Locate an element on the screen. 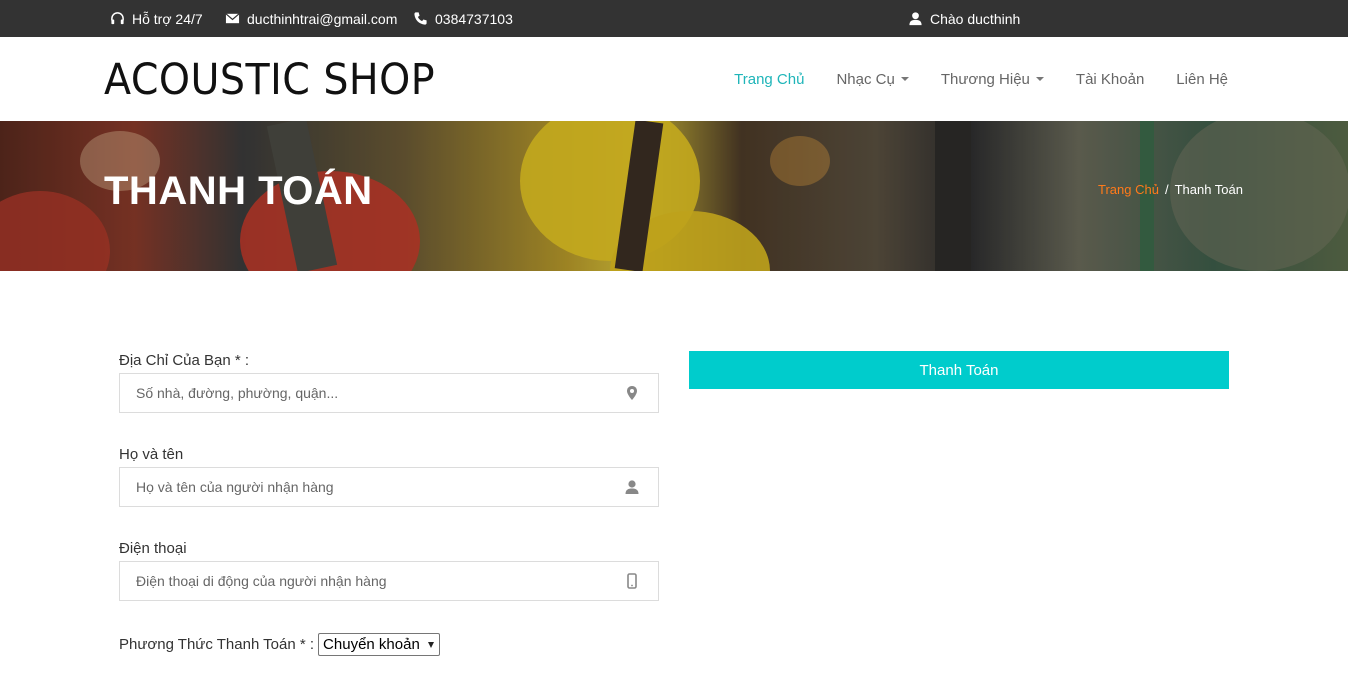 The image size is (1348, 680). select-arrow-icon is located at coordinates (430, 644).